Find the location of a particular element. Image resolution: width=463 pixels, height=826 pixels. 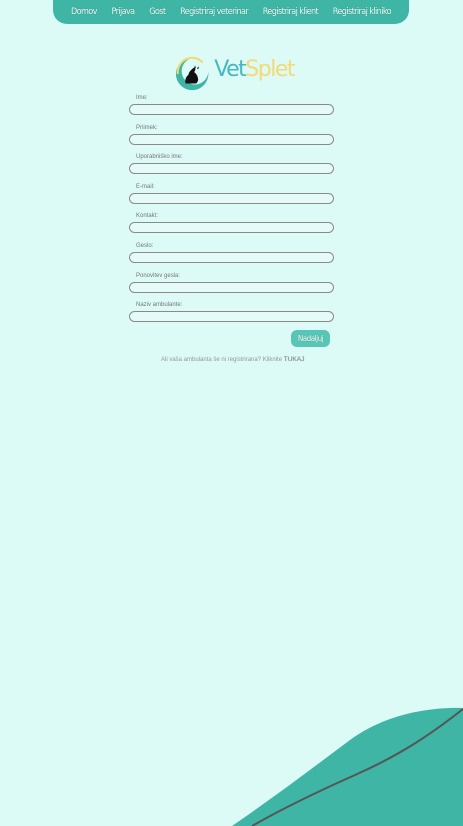

decorative-wave is located at coordinates (347, 766).